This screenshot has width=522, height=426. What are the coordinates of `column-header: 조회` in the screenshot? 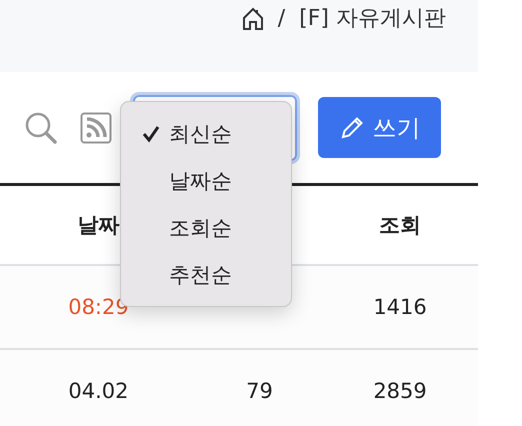 It's located at (400, 224).